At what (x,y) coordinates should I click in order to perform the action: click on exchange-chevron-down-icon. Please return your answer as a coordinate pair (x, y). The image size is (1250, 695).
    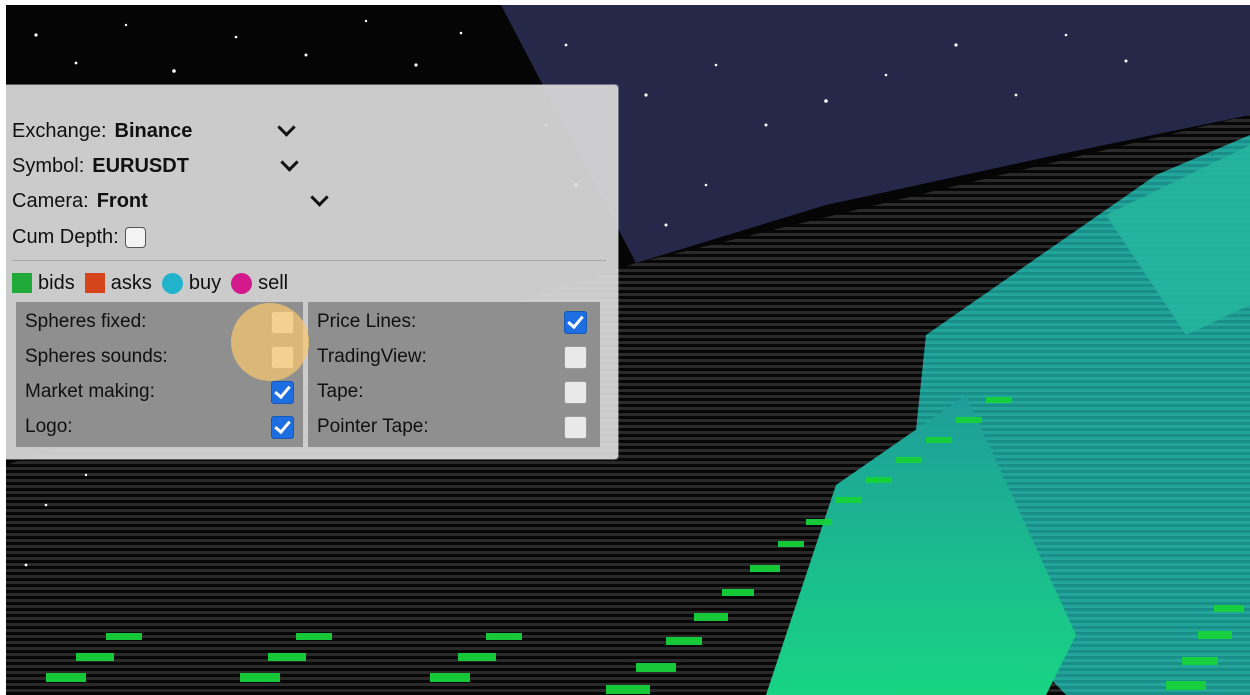
    Looking at the image, I should click on (286, 127).